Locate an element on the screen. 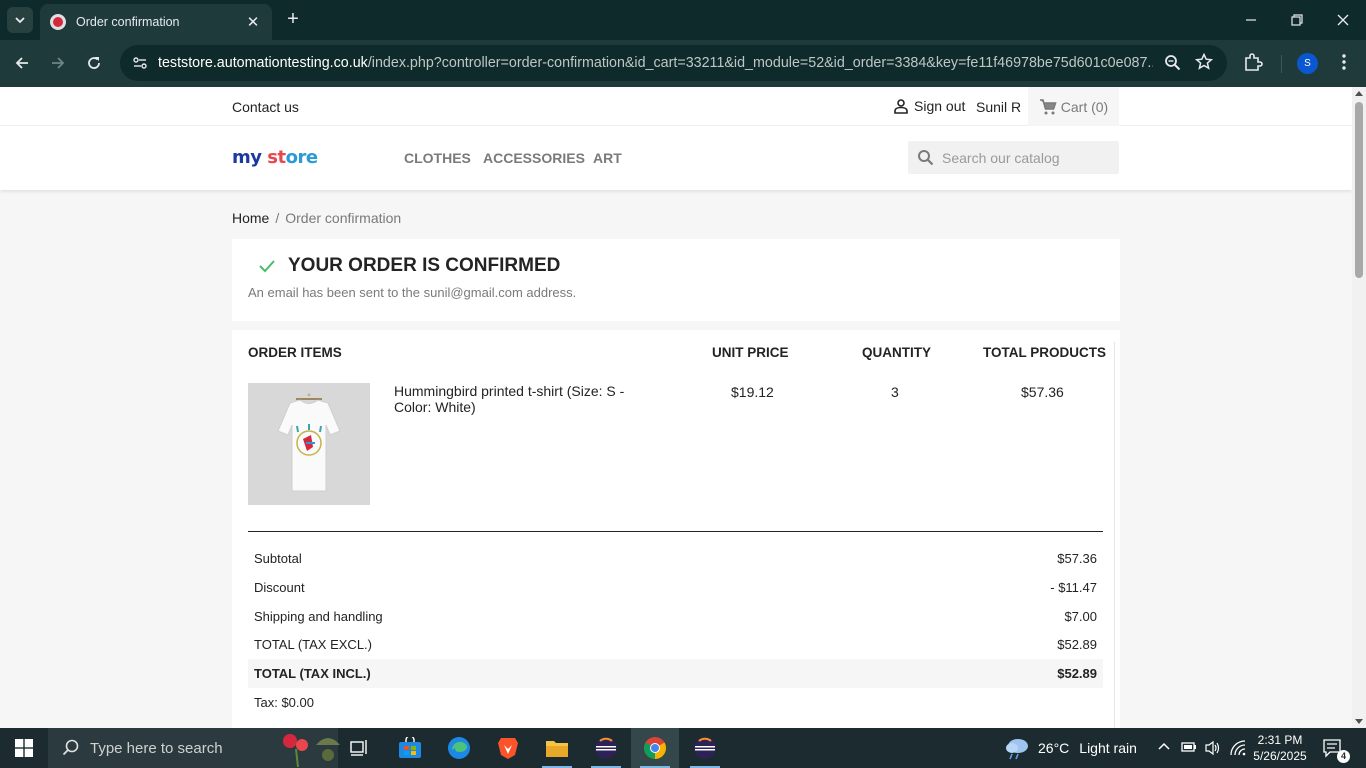  site-info-icon is located at coordinates (140, 63).